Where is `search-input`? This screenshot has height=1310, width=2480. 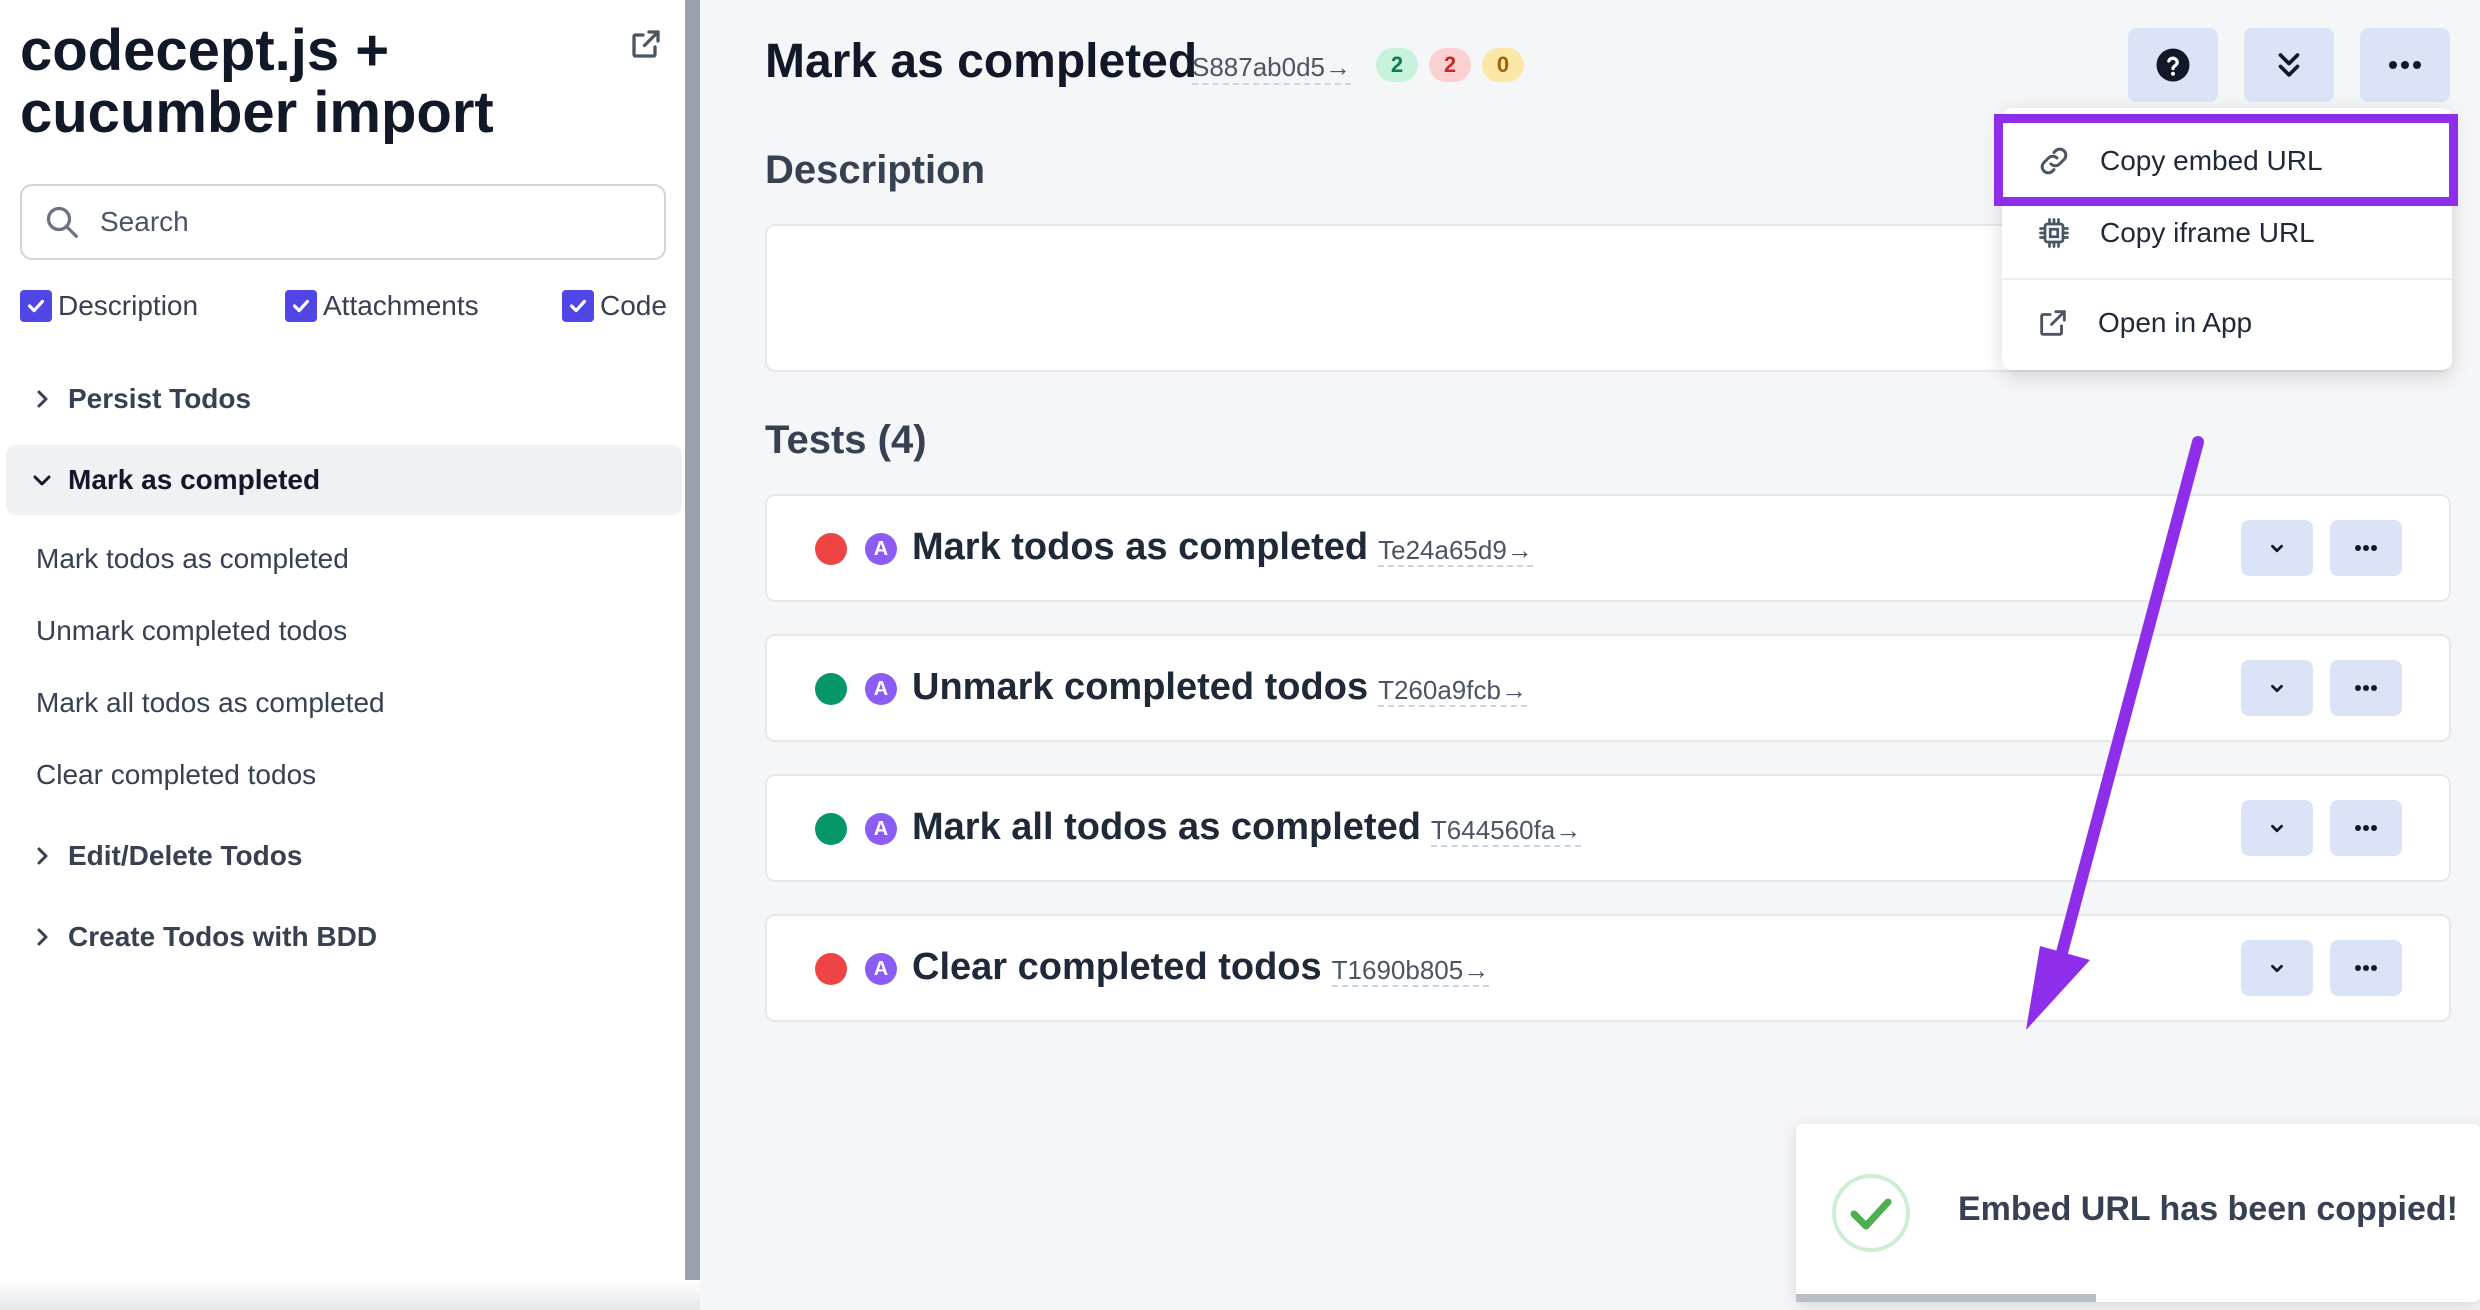
search-input is located at coordinates (360, 222).